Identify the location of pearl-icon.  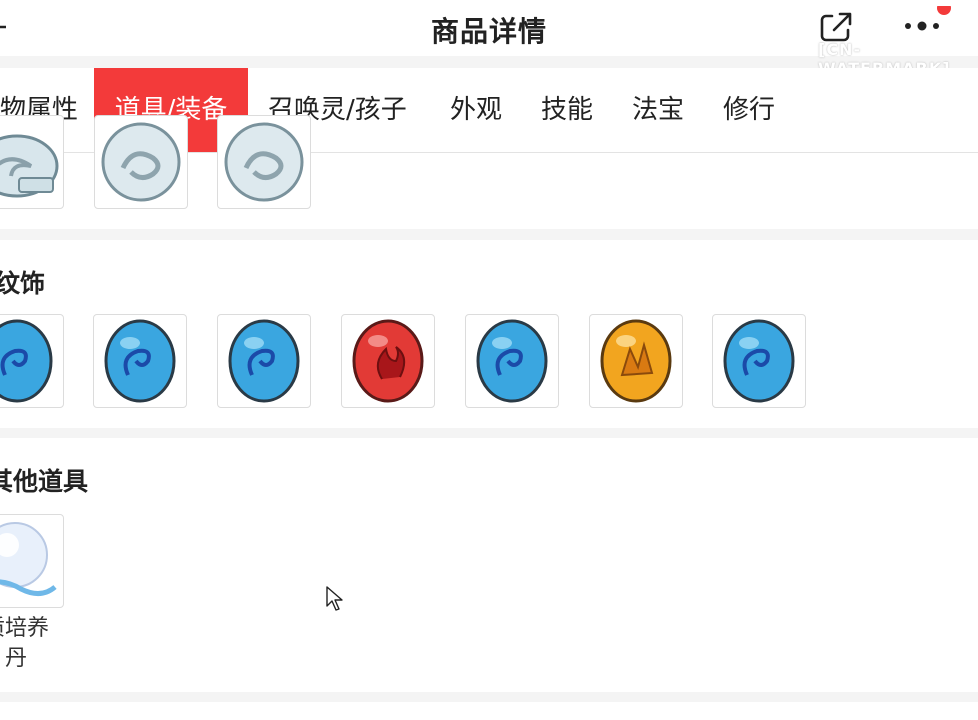
(28, 559).